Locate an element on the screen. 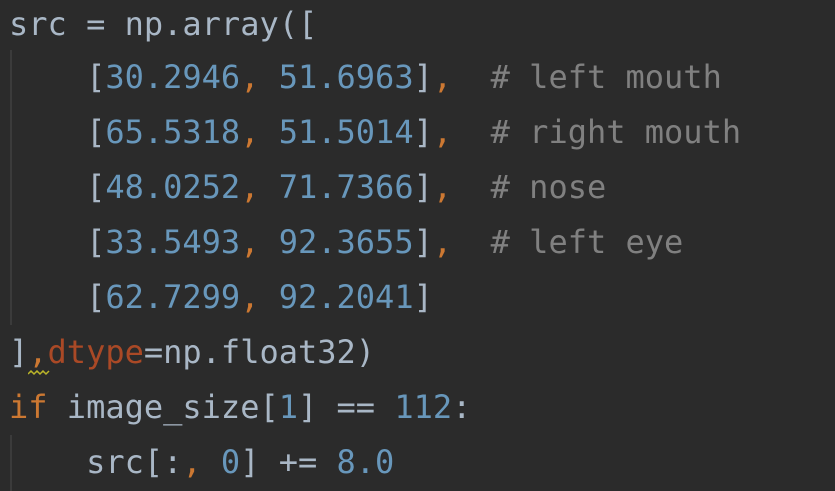  code-line: [65.5318, 51.5014], # right mouth is located at coordinates (375, 132).